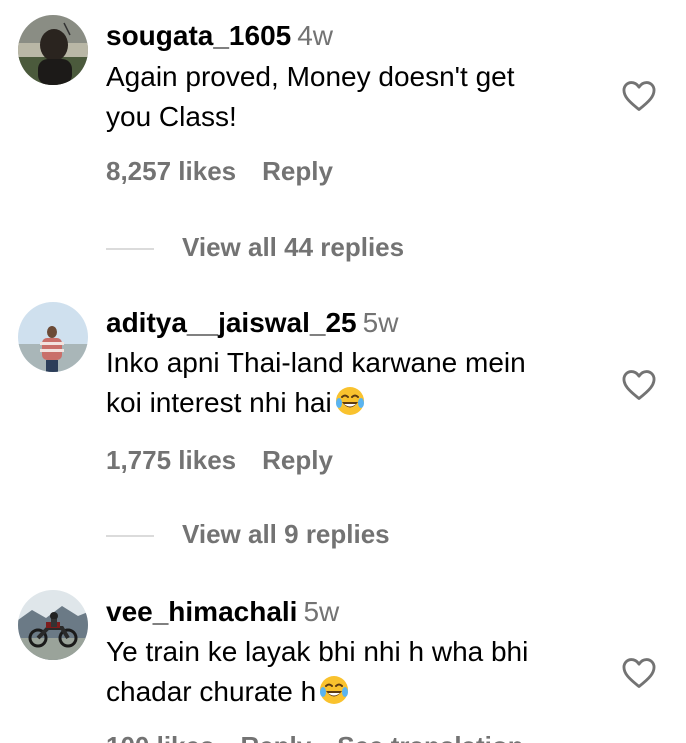 The image size is (686, 743). Describe the element at coordinates (317, 651) in the screenshot. I see `comment-text-line: Ye train ke layak bhi nhi h wha bhi` at that location.